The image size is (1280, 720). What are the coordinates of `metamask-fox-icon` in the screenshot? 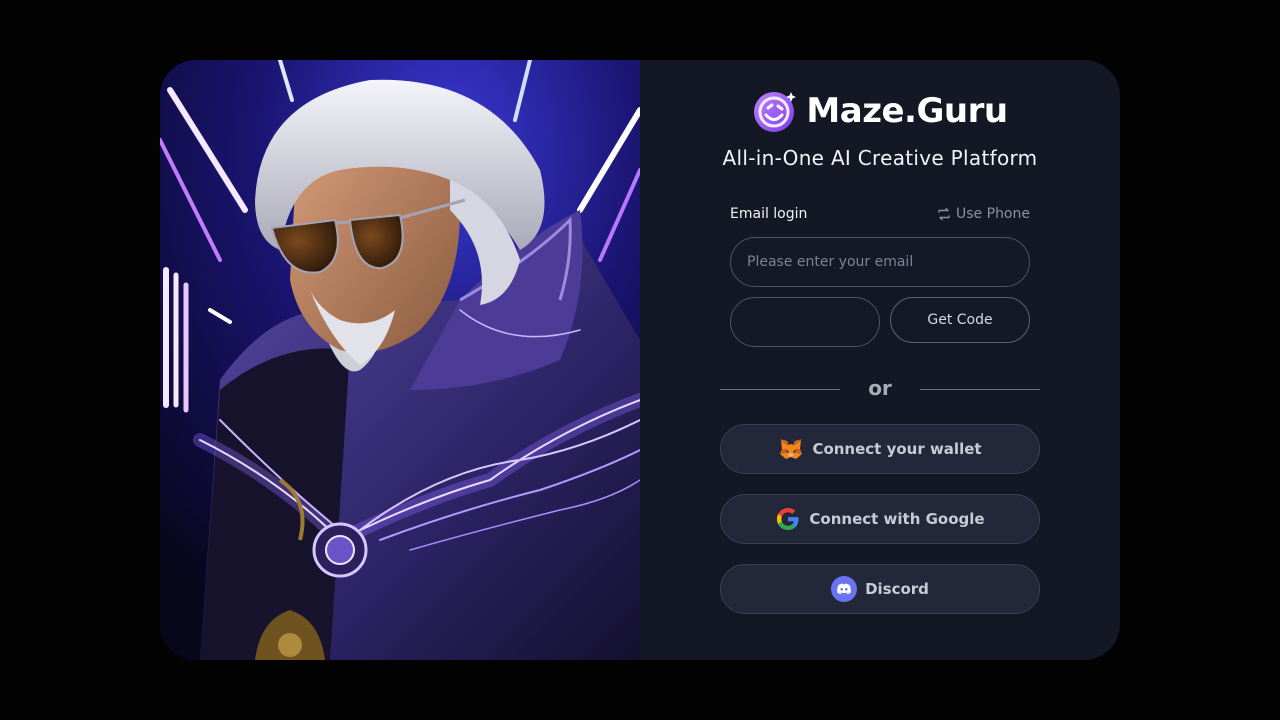 It's located at (791, 449).